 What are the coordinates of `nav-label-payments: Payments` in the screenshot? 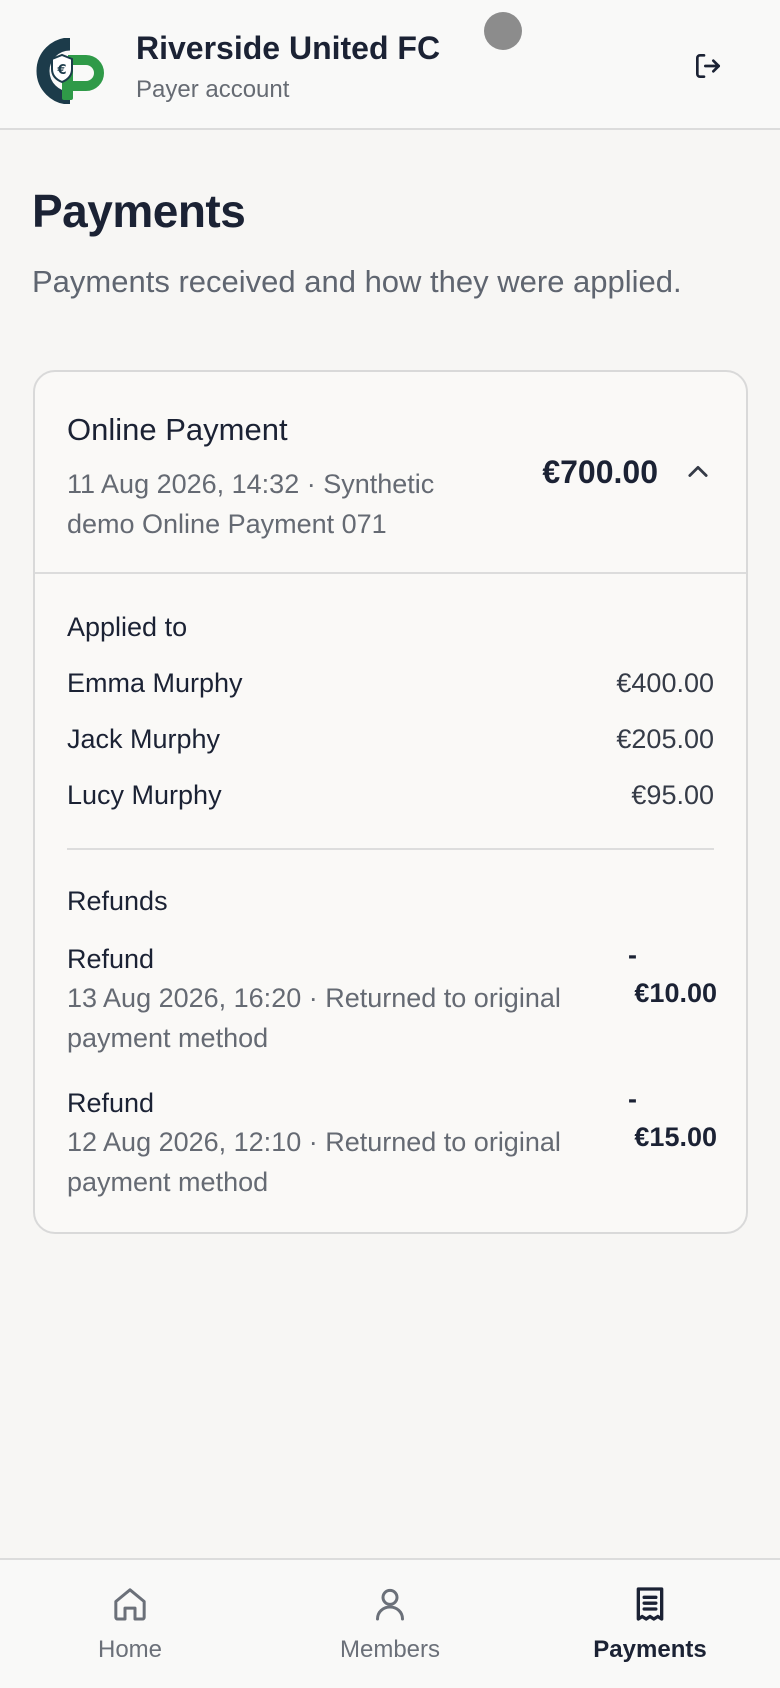 It's located at (650, 1649).